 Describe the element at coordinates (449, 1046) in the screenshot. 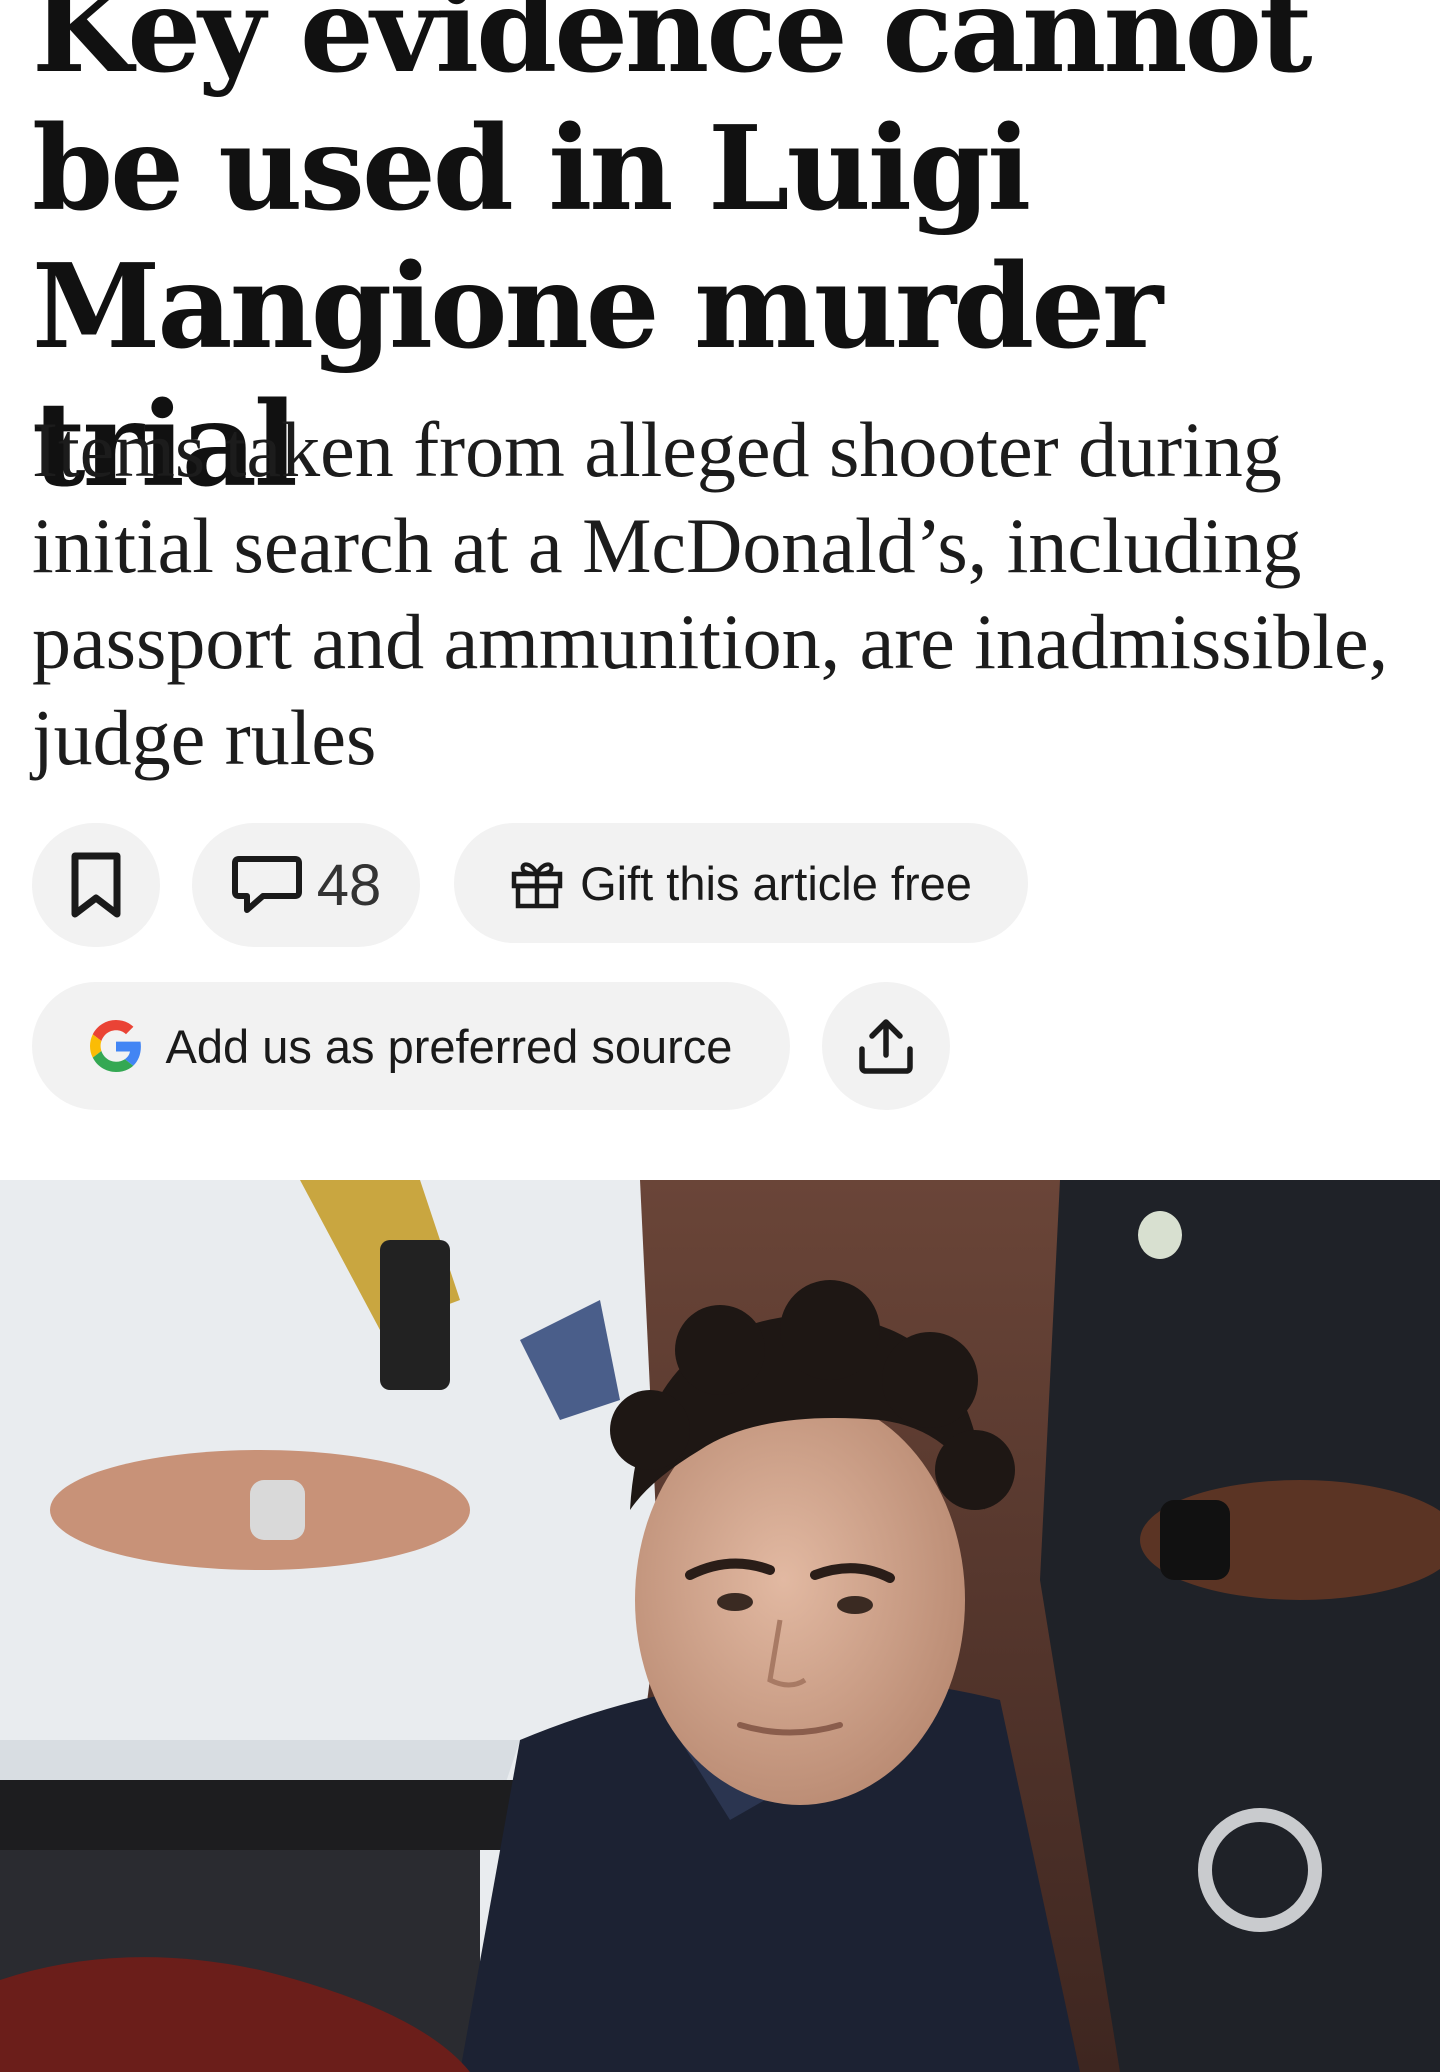

I see `preferred-source-label: Add us as preferred source` at that location.